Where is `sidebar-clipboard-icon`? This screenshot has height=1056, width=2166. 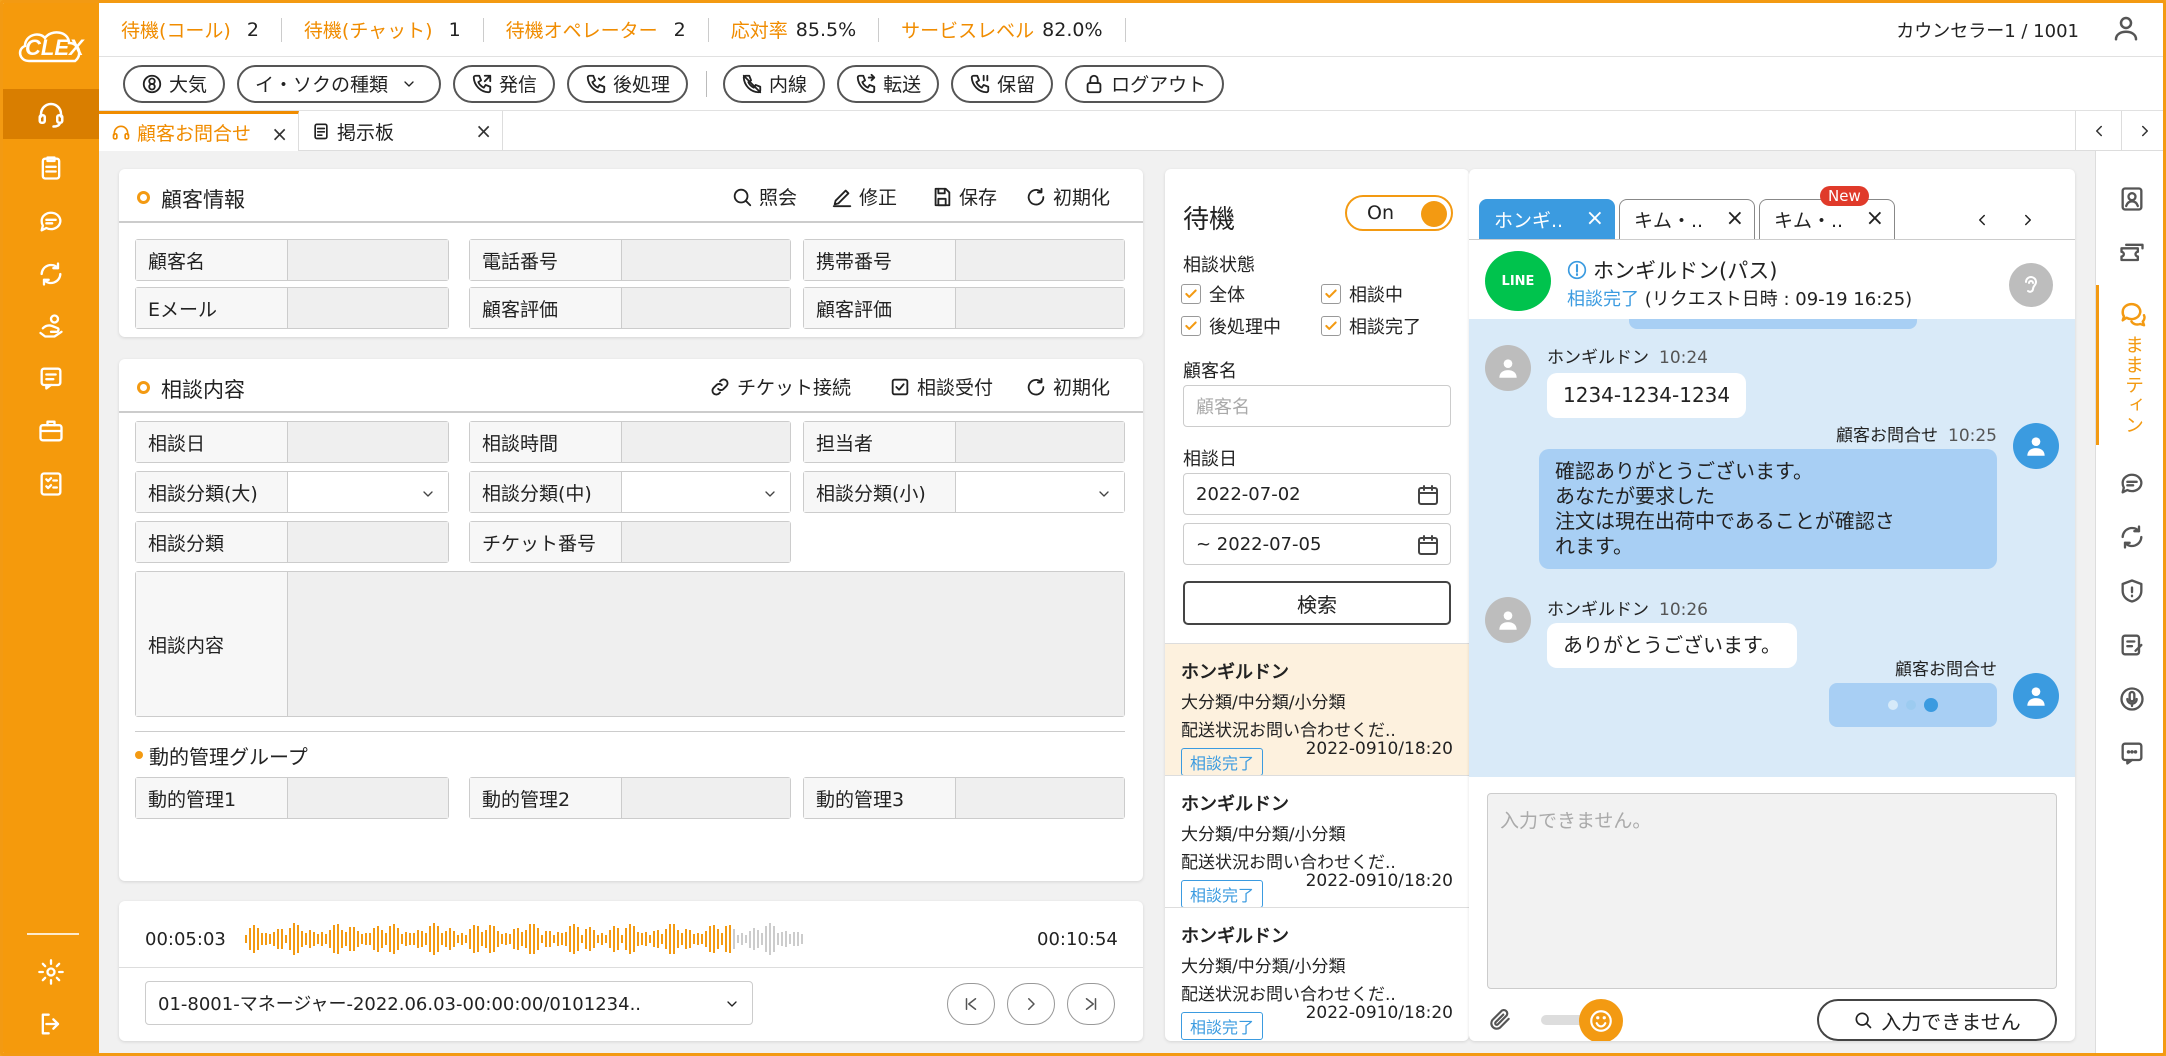
sidebar-clipboard-icon is located at coordinates (51, 168).